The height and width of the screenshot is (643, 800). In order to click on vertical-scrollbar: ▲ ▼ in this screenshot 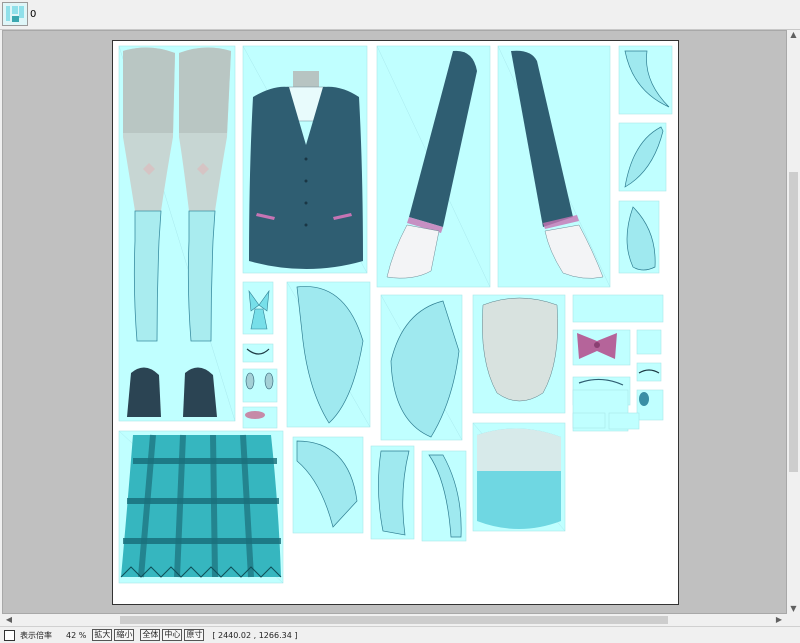, I will do `click(793, 322)`.